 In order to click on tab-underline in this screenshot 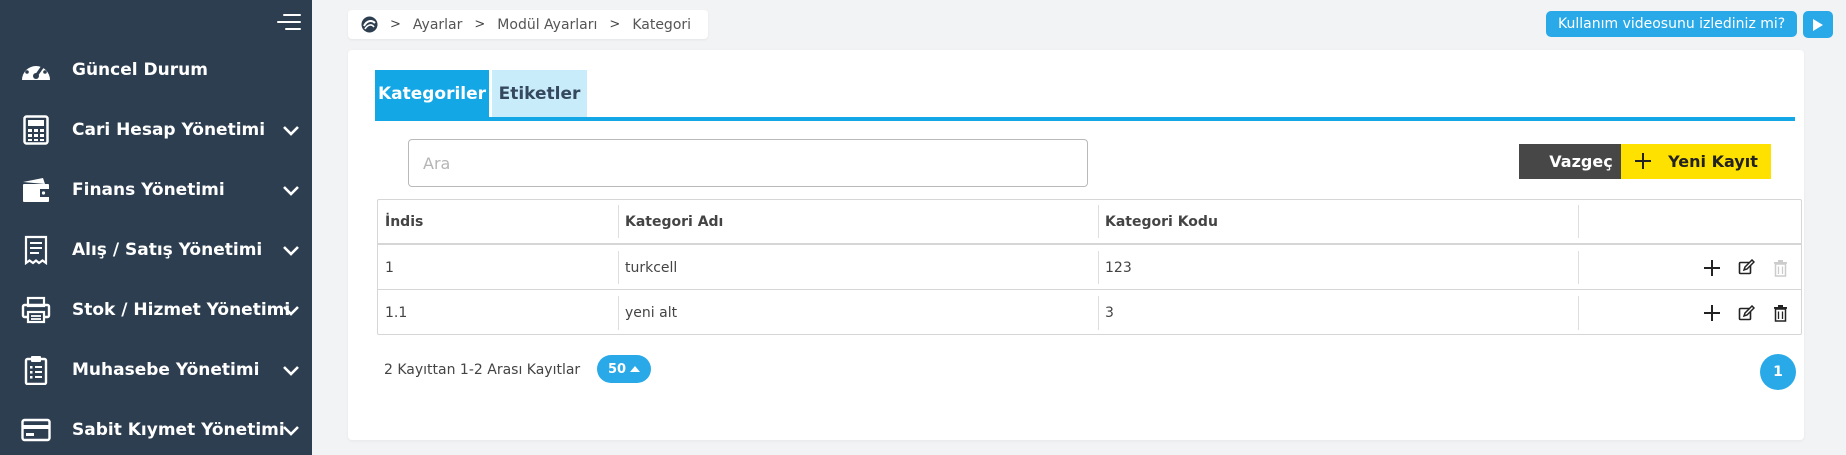, I will do `click(1085, 119)`.